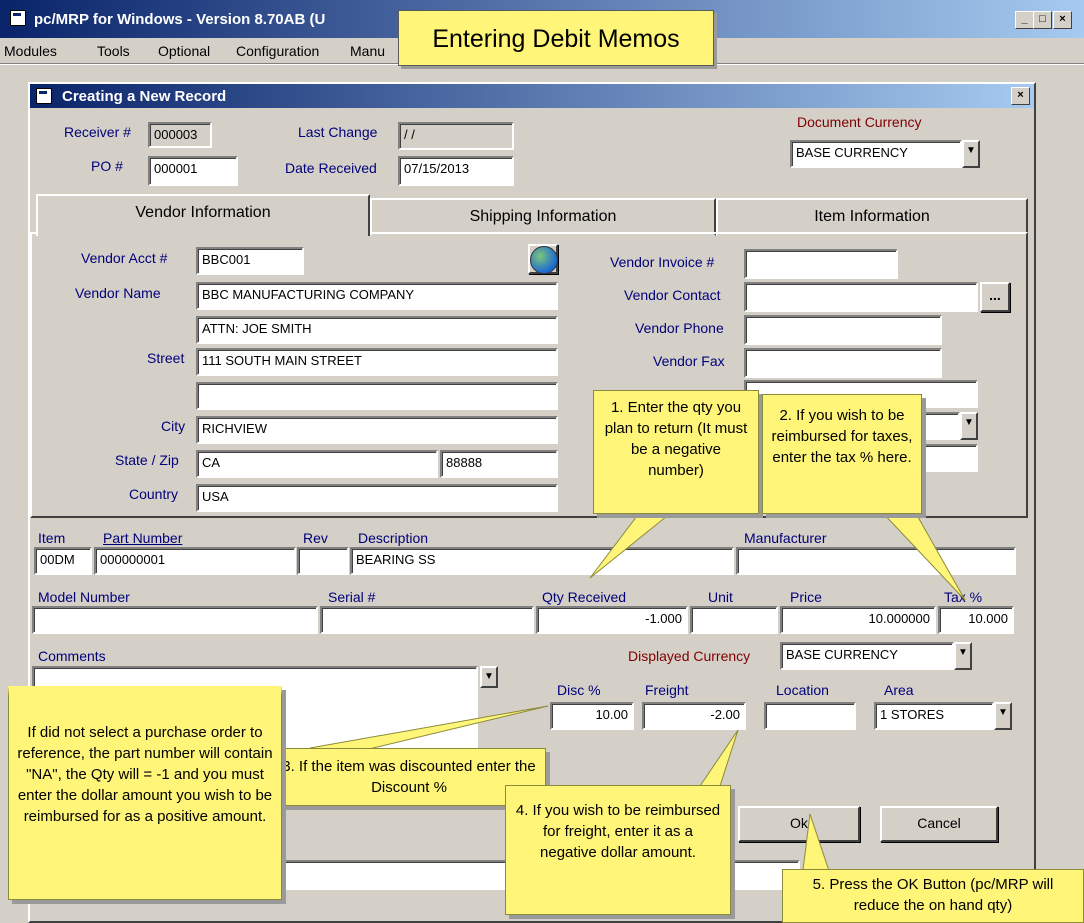  I want to click on headline-callout: Entering Debit Memos, so click(556, 38).